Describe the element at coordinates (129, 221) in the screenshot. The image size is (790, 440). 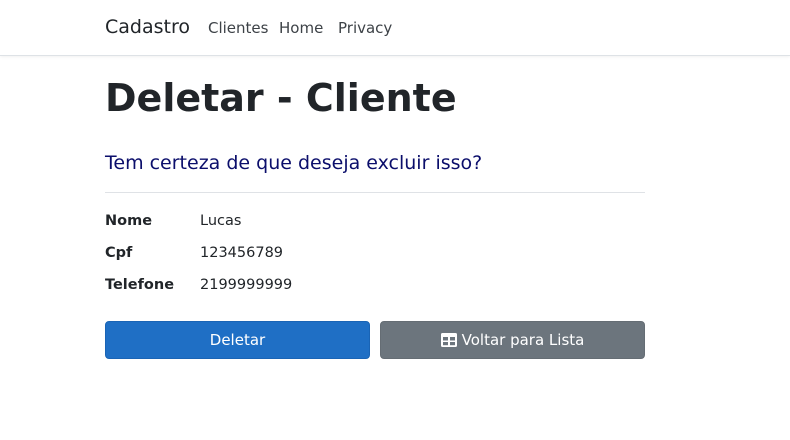
I see `detail-label-nome: Nome` at that location.